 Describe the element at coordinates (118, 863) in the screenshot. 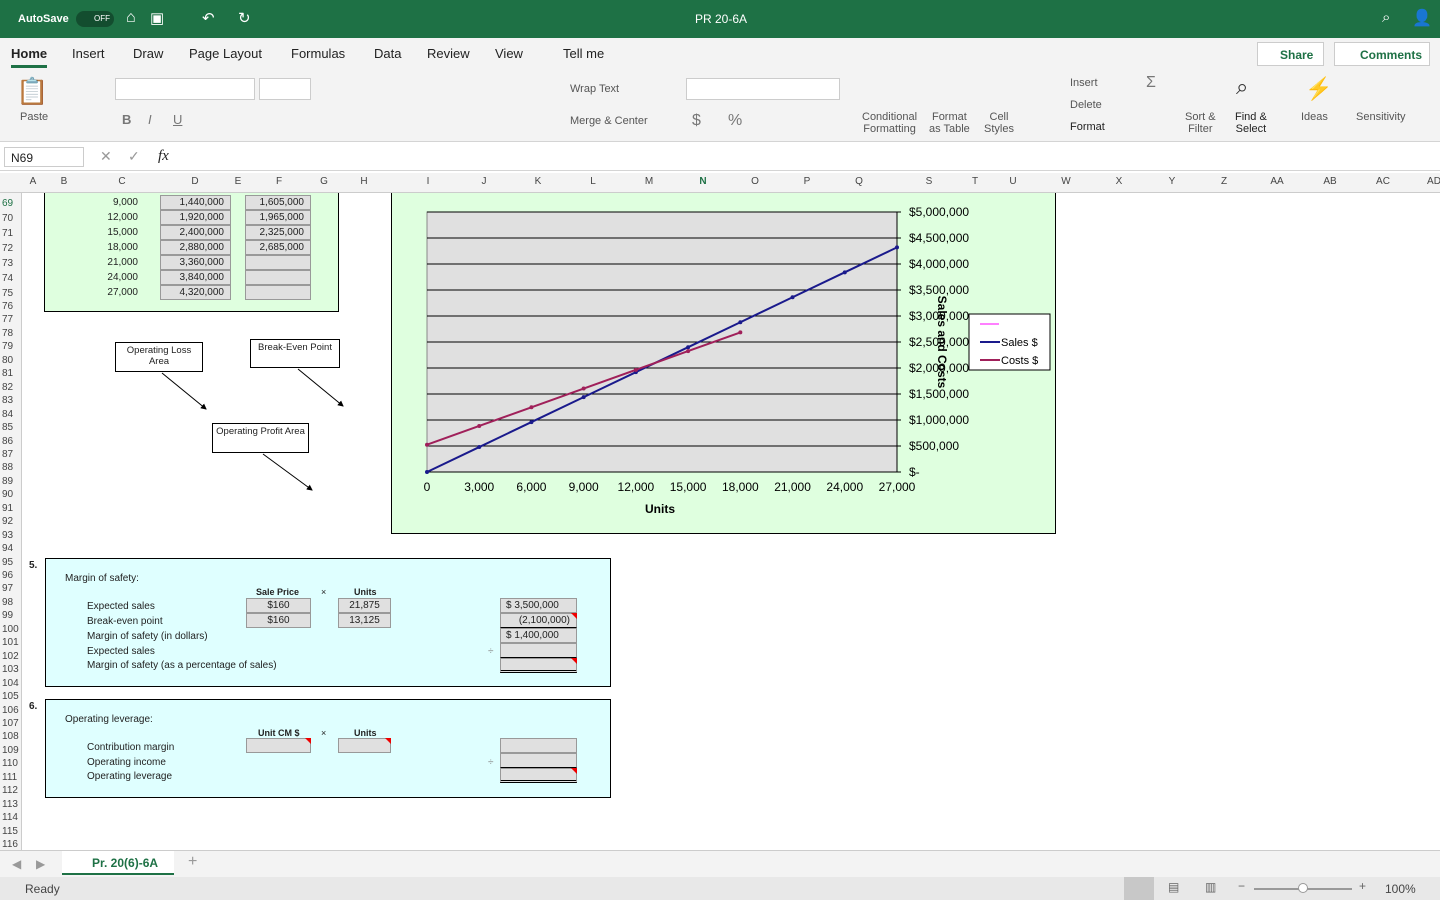

I see `sheet-tab-active: Pr. 20(6)-6A` at that location.